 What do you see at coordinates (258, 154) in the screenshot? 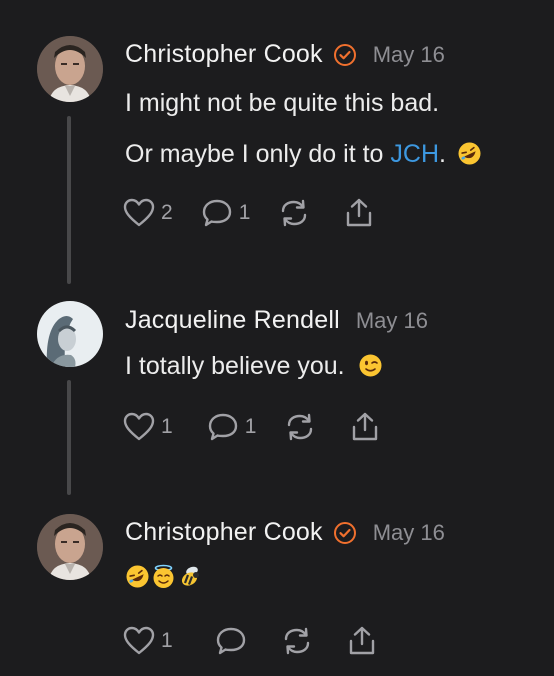
I see `post-text-prefix: Or maybe I only do it to` at bounding box center [258, 154].